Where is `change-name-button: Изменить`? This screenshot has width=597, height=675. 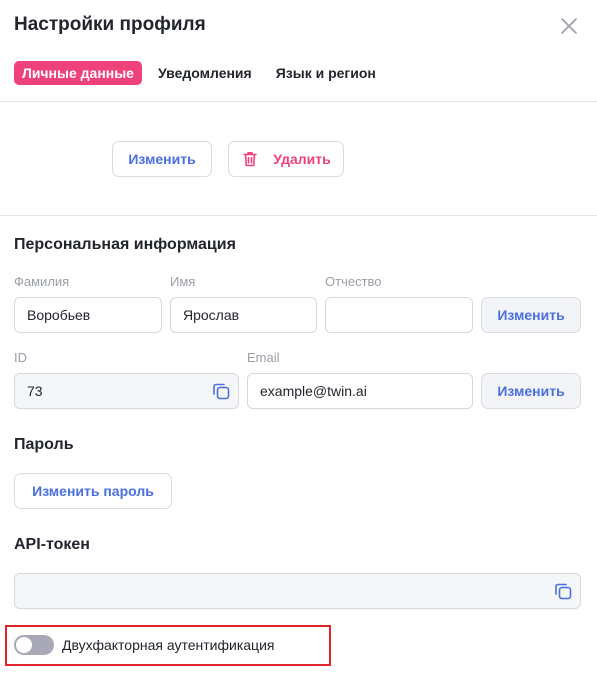 change-name-button: Изменить is located at coordinates (531, 315).